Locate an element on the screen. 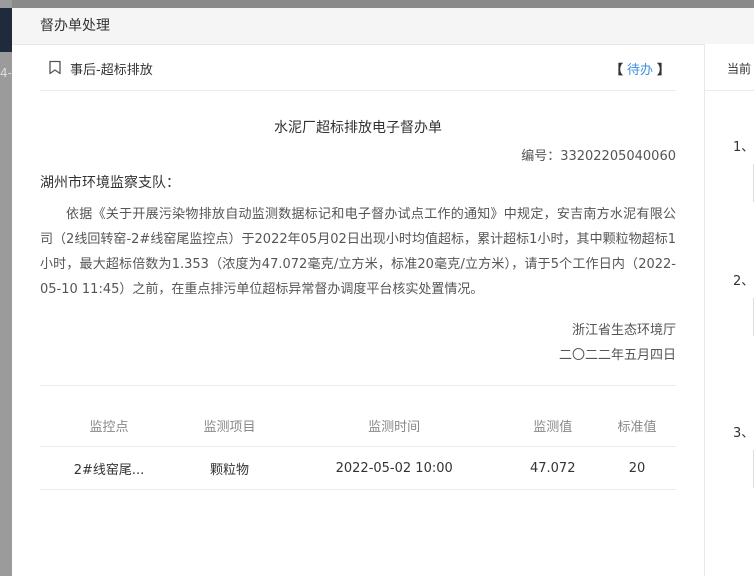  column-header: 监测值 is located at coordinates (552, 425).